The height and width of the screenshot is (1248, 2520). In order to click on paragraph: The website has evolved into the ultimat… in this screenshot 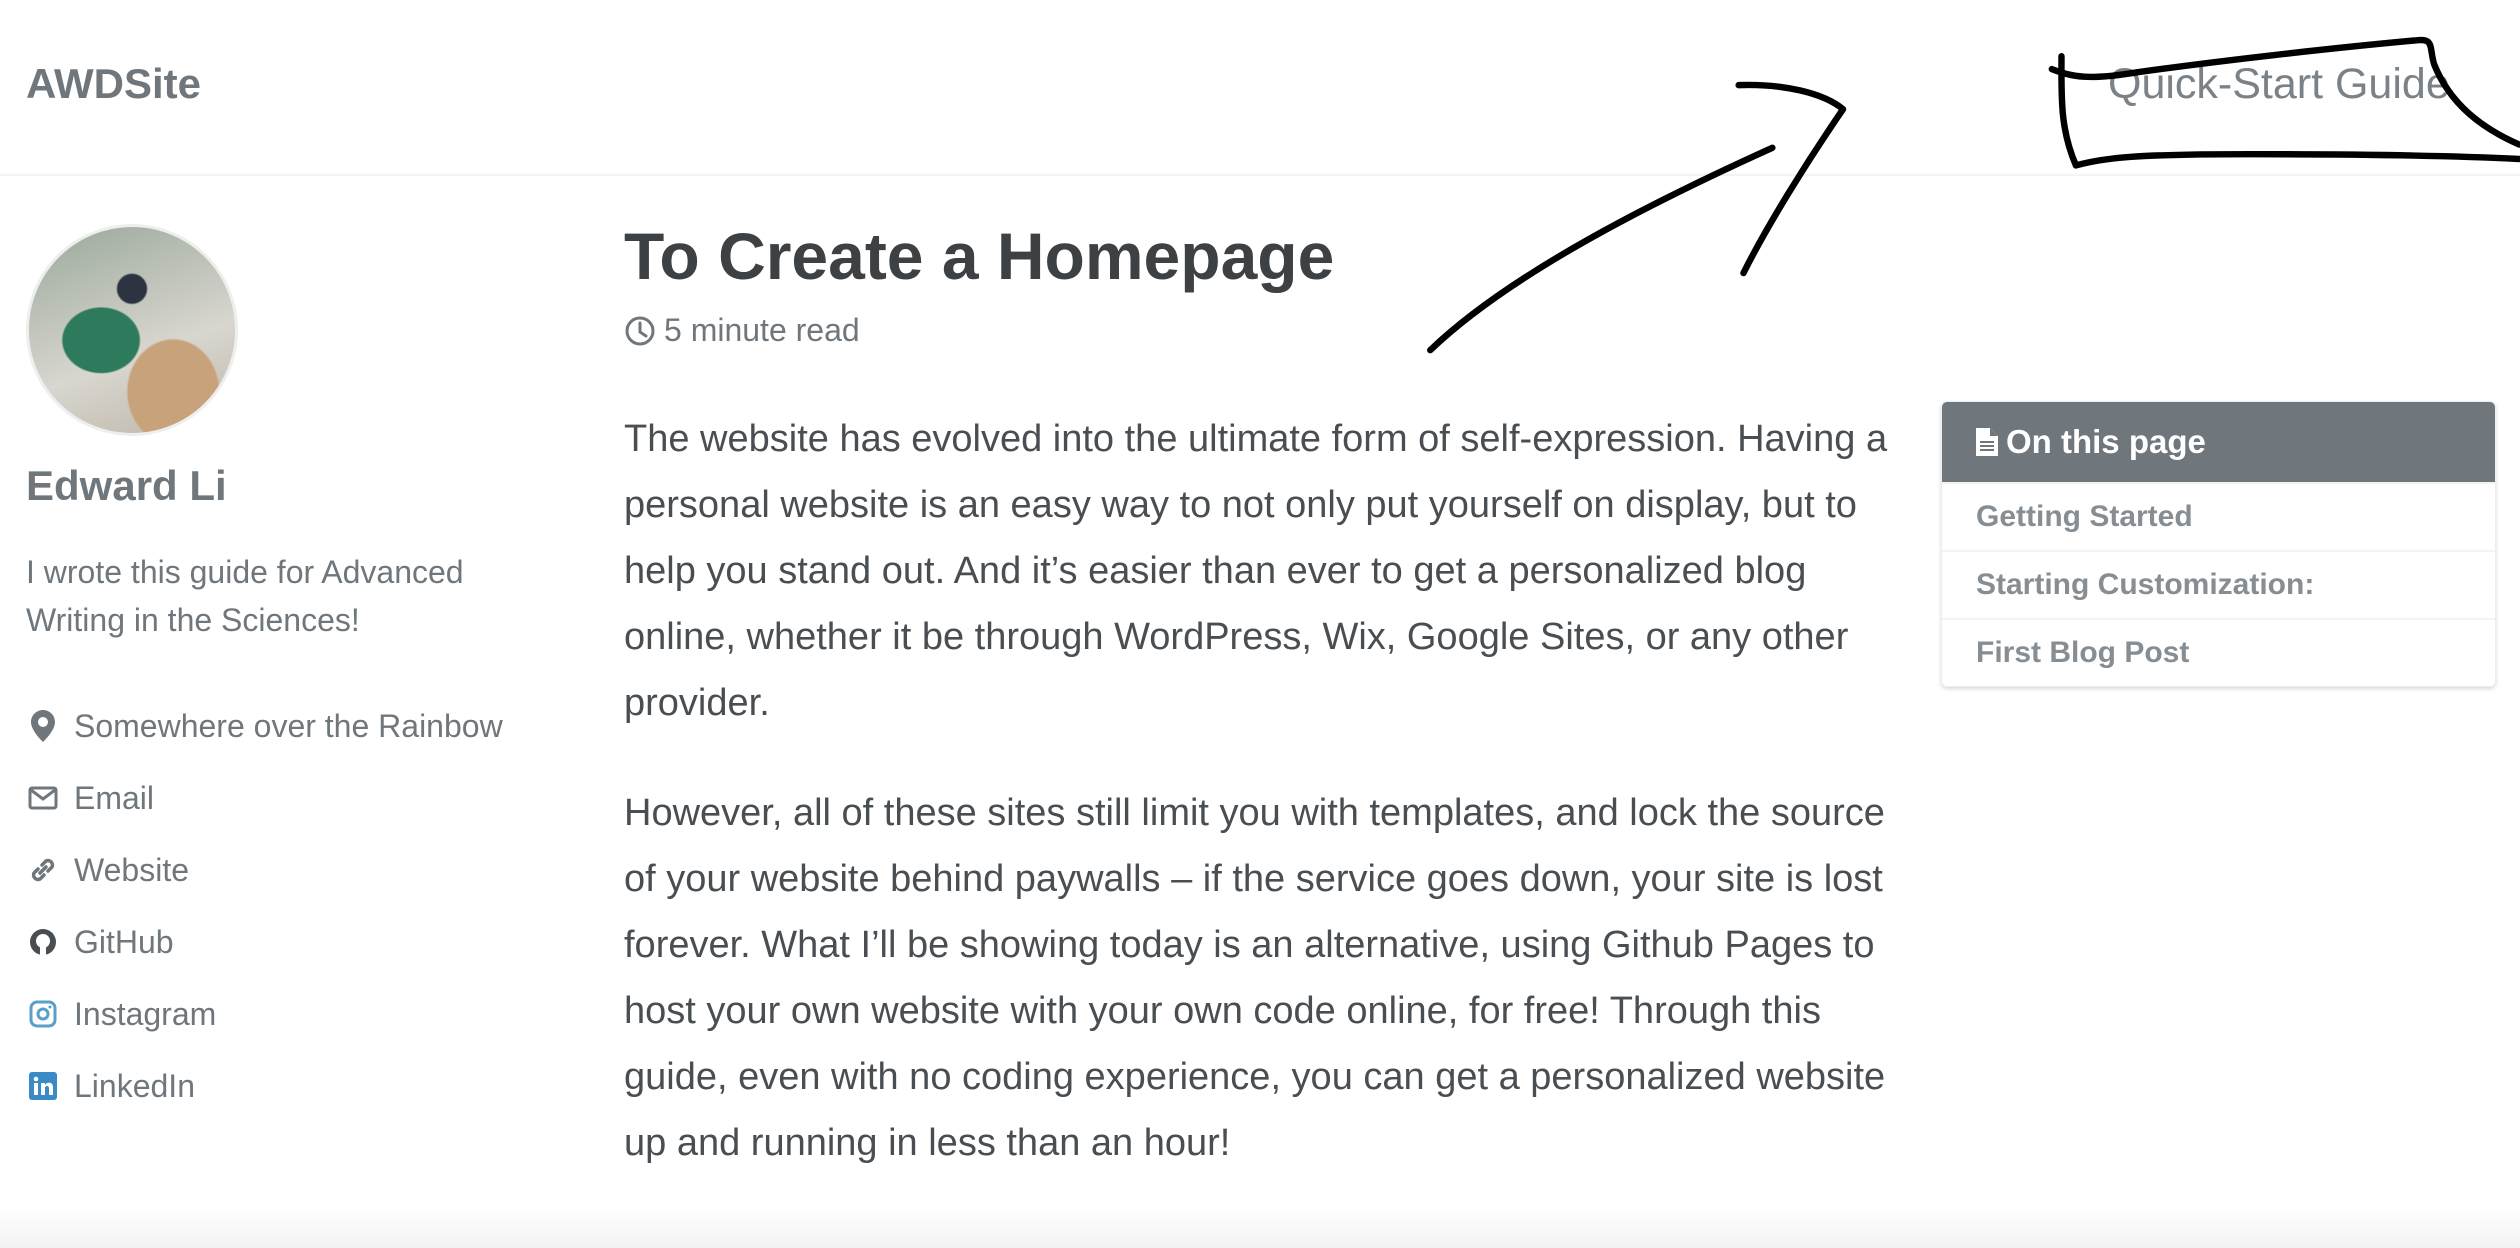, I will do `click(1256, 571)`.